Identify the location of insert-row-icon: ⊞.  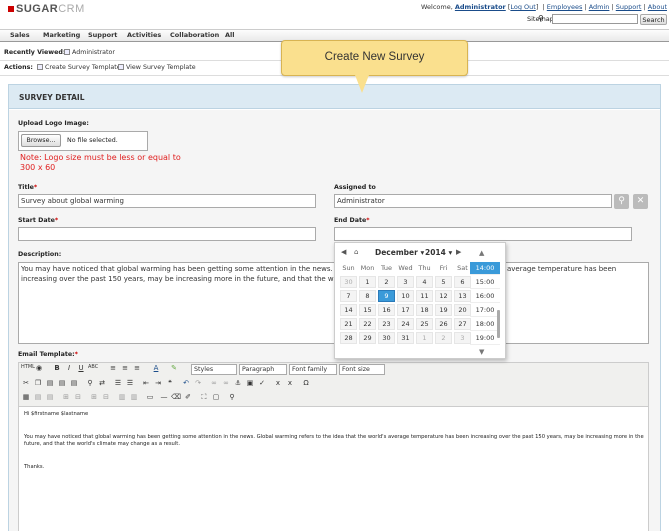
(66, 397).